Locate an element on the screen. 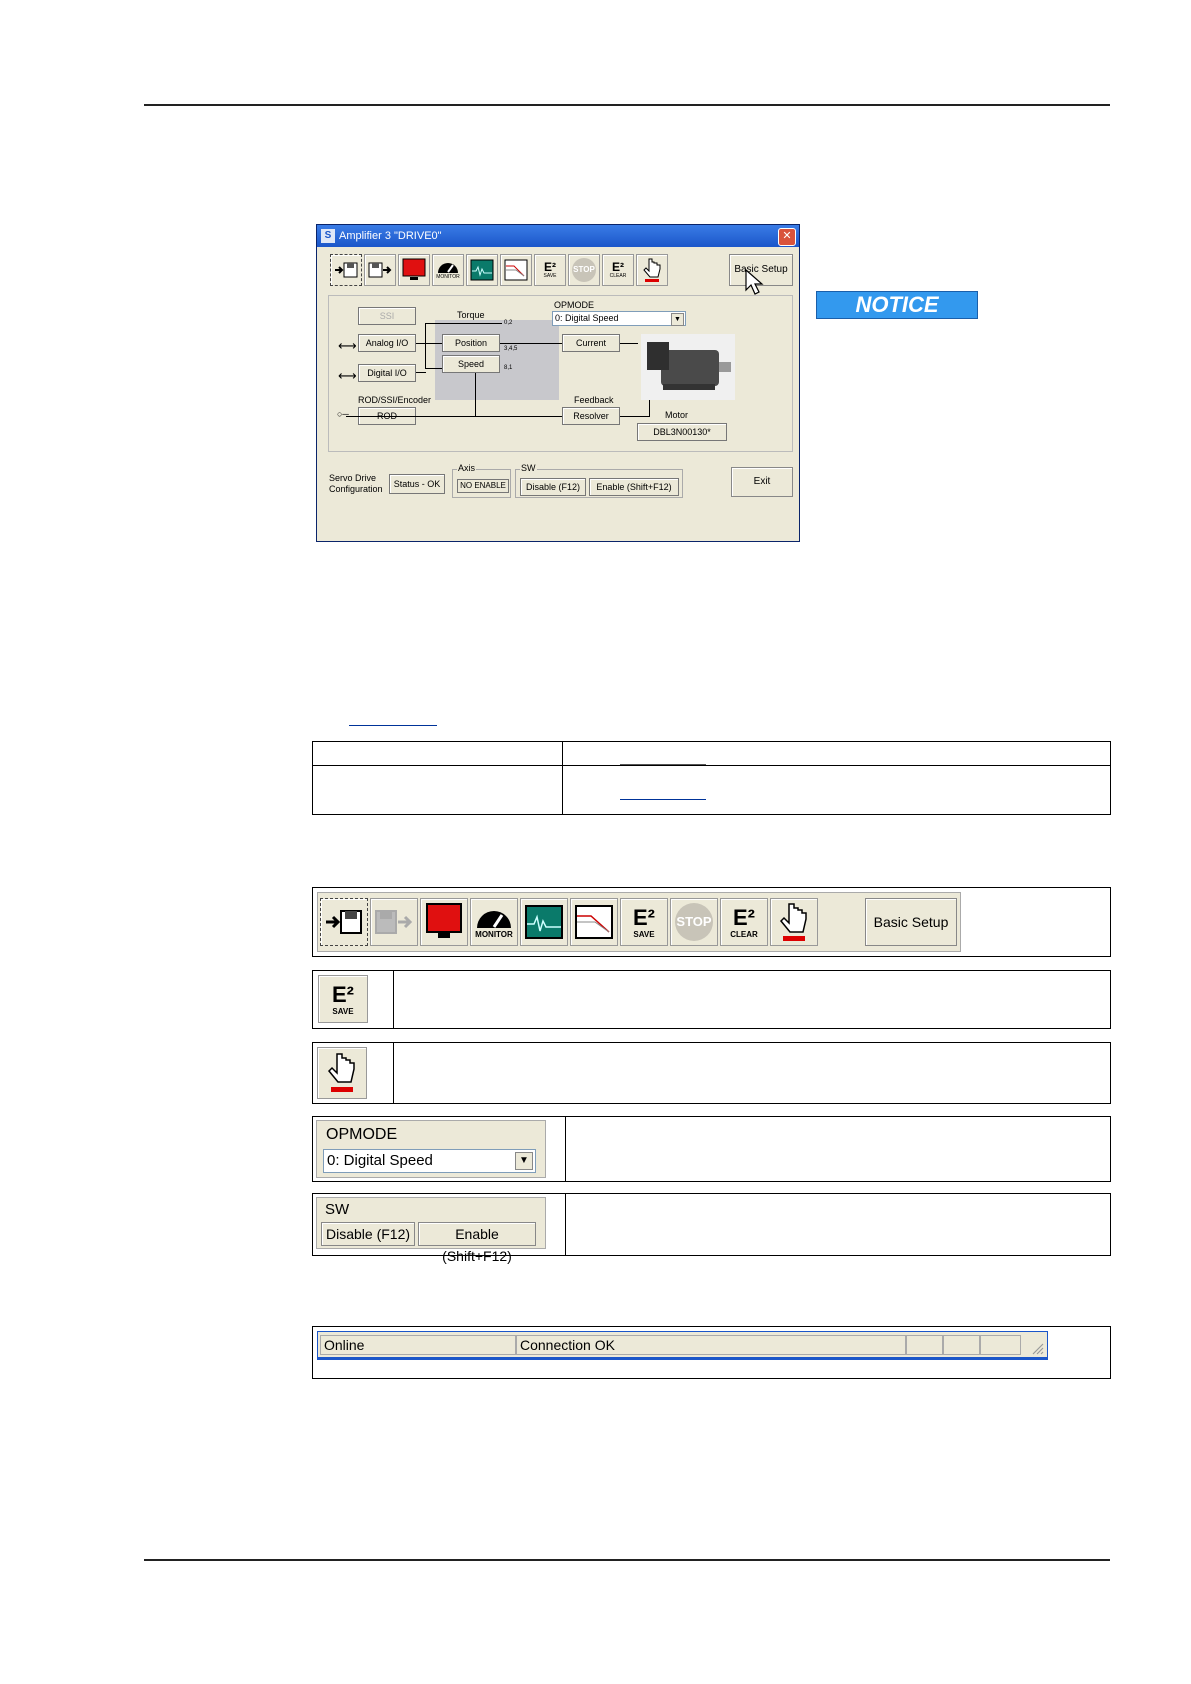  position-button: Position is located at coordinates (471, 343).